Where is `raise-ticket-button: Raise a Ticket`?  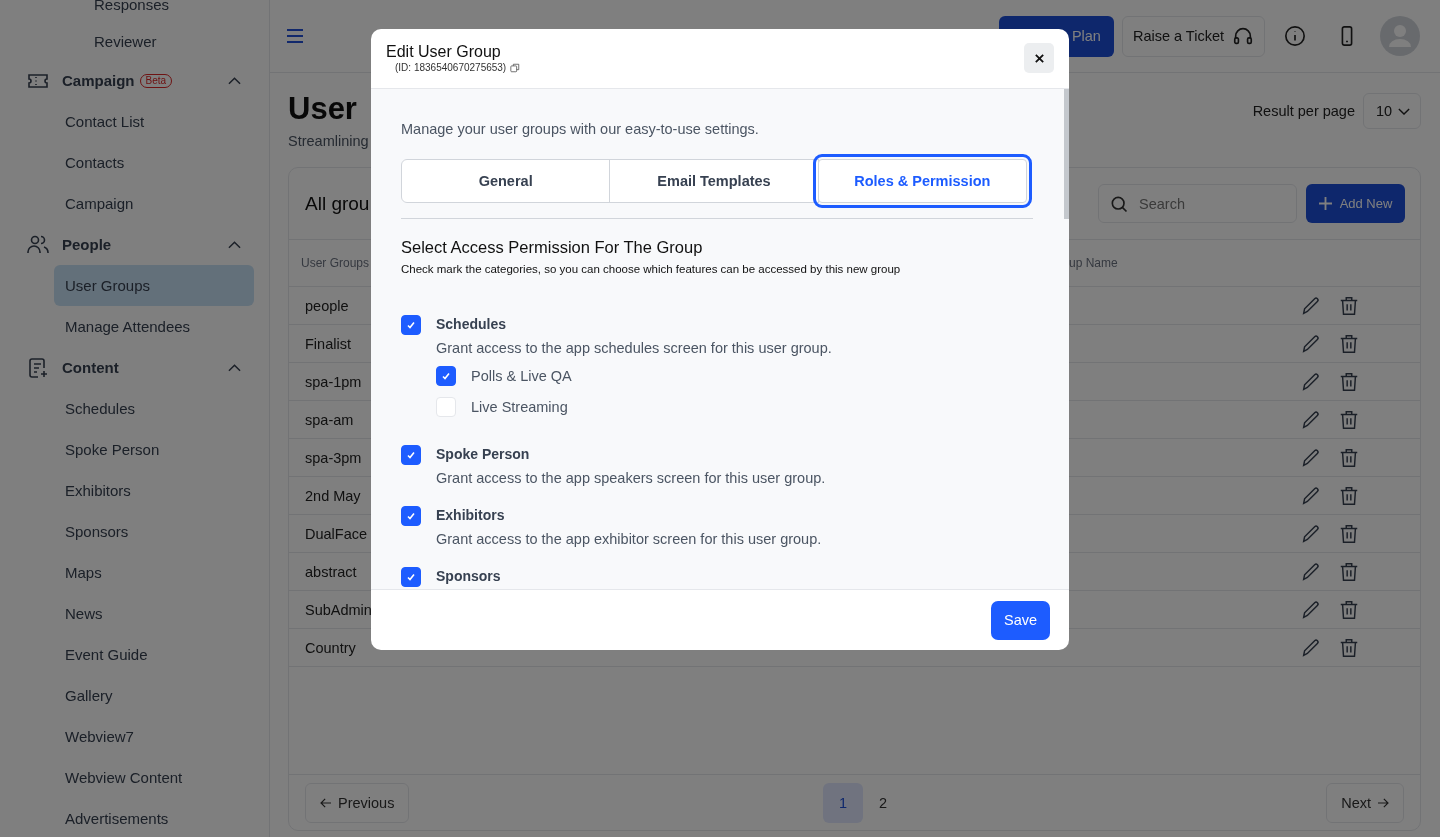
raise-ticket-button: Raise a Ticket is located at coordinates (1193, 36).